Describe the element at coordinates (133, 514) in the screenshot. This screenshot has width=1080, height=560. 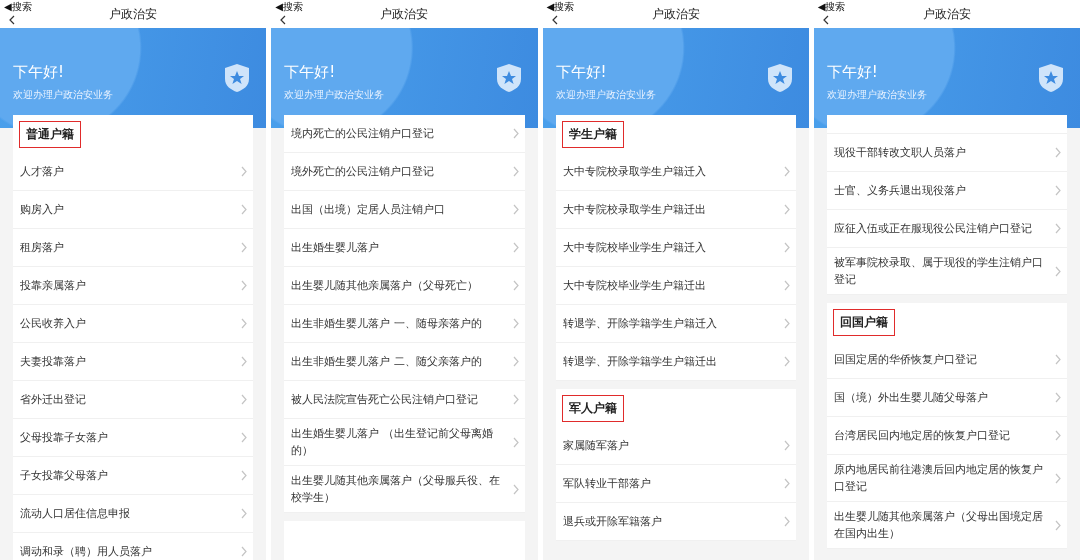
I see `list-item: 流动人口居住信息申报` at that location.